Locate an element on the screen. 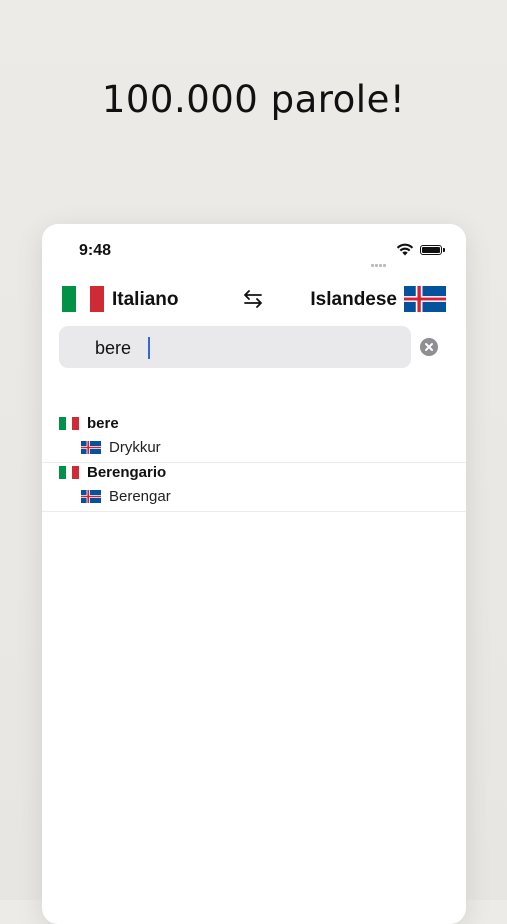  language-bar: Italiano Islandese is located at coordinates (254, 299).